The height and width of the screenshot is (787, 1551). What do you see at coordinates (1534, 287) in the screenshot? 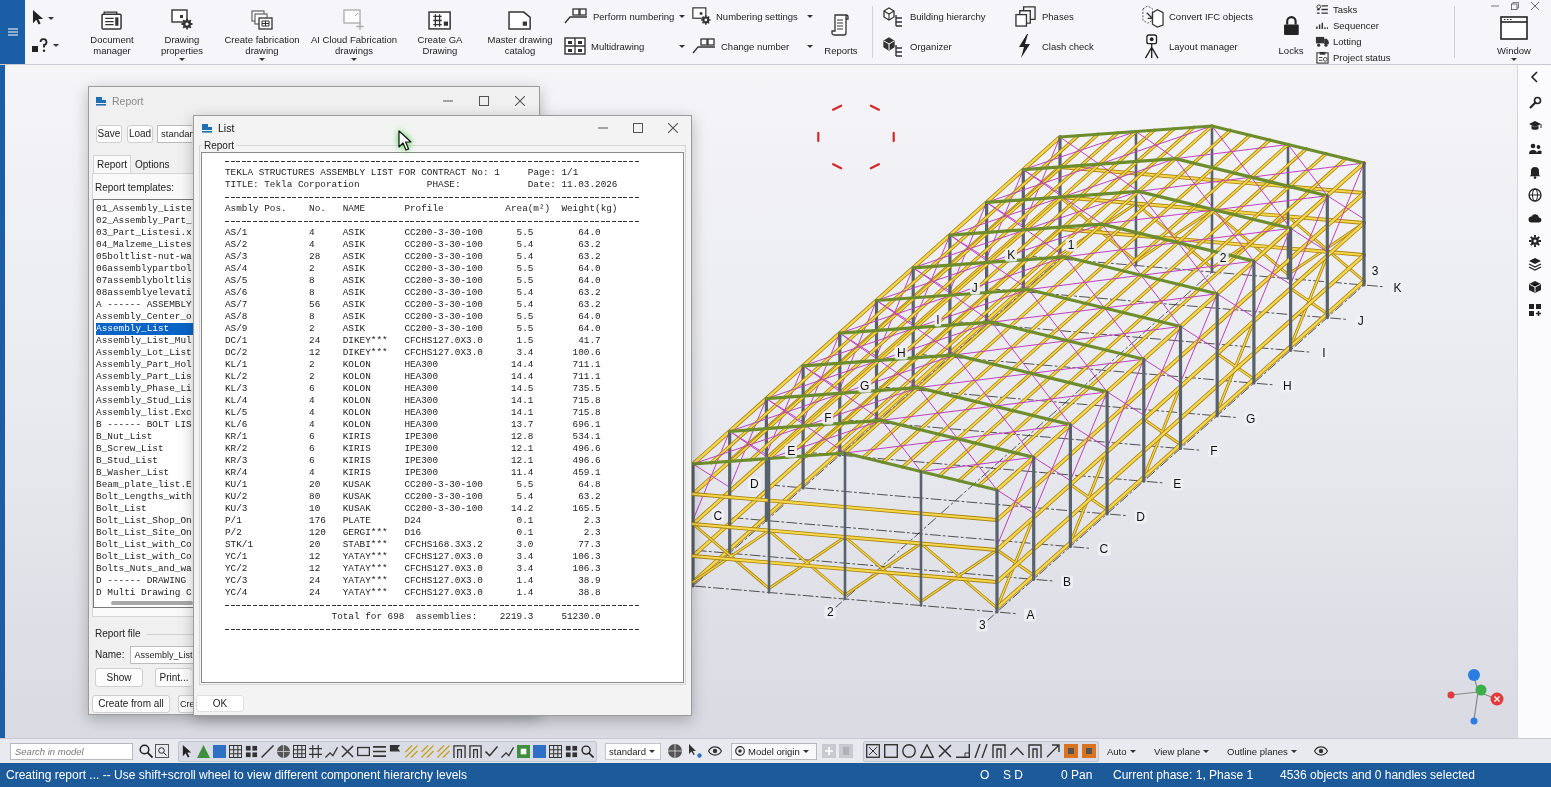
I see `cube-icon` at bounding box center [1534, 287].